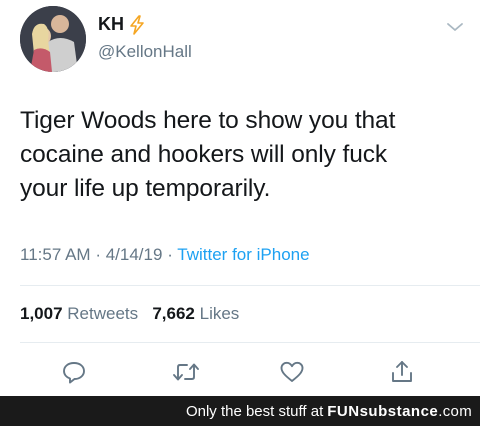 The width and height of the screenshot is (480, 426). I want to click on watermark-footer: Only the best stuff at FUN substance .com, so click(240, 411).